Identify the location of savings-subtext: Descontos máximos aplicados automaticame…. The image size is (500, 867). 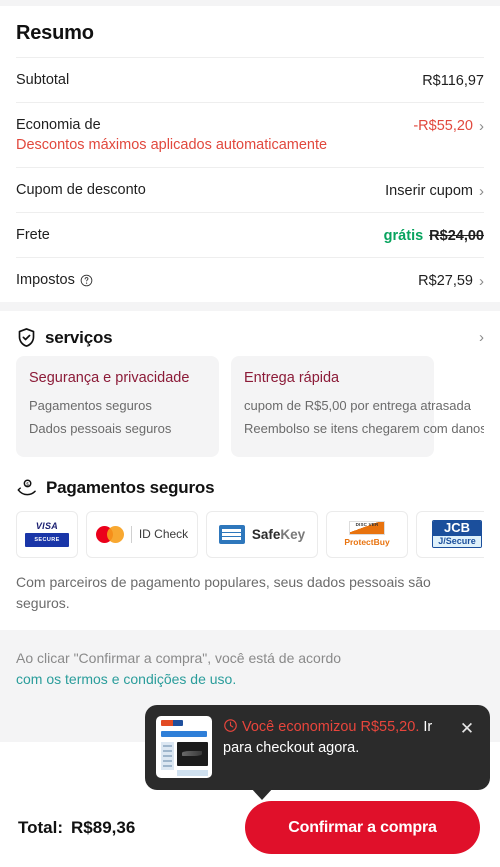
(172, 145).